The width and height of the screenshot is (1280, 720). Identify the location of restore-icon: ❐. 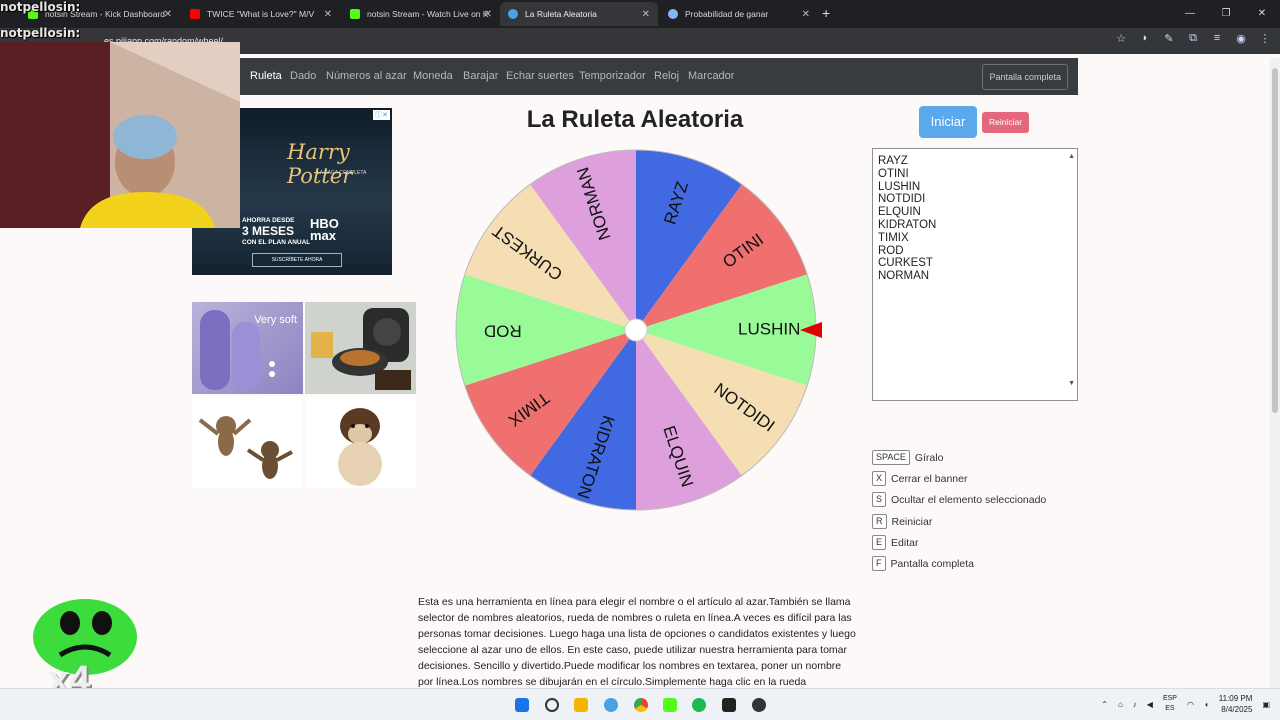
(1226, 14).